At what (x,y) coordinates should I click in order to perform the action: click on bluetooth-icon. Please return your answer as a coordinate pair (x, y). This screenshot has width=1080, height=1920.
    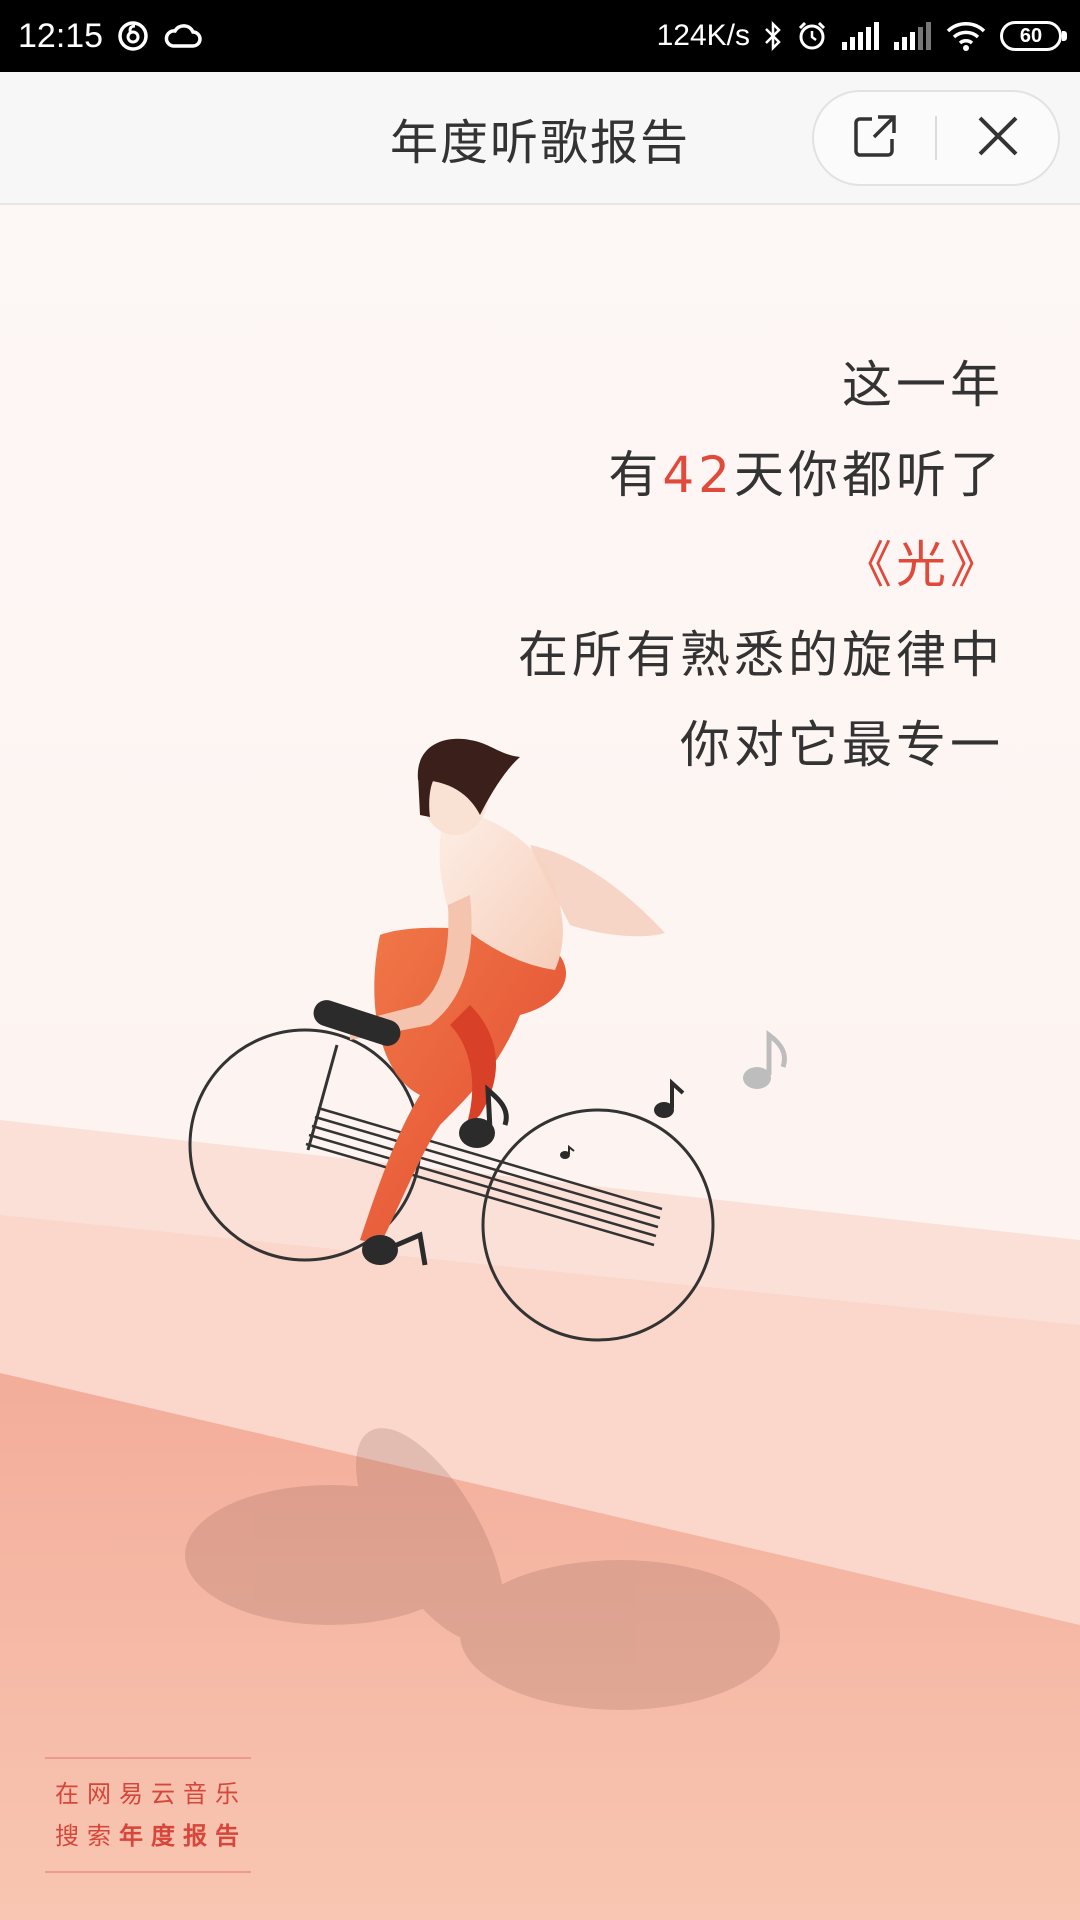
    Looking at the image, I should click on (773, 36).